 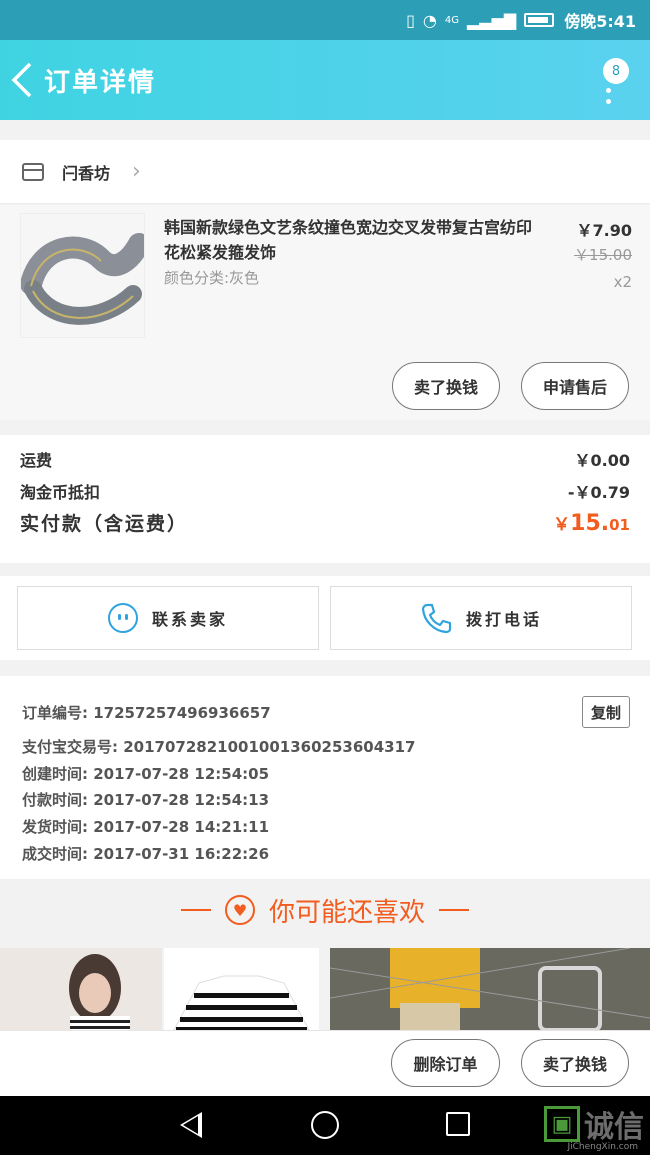 I want to click on battery-icon, so click(x=539, y=20).